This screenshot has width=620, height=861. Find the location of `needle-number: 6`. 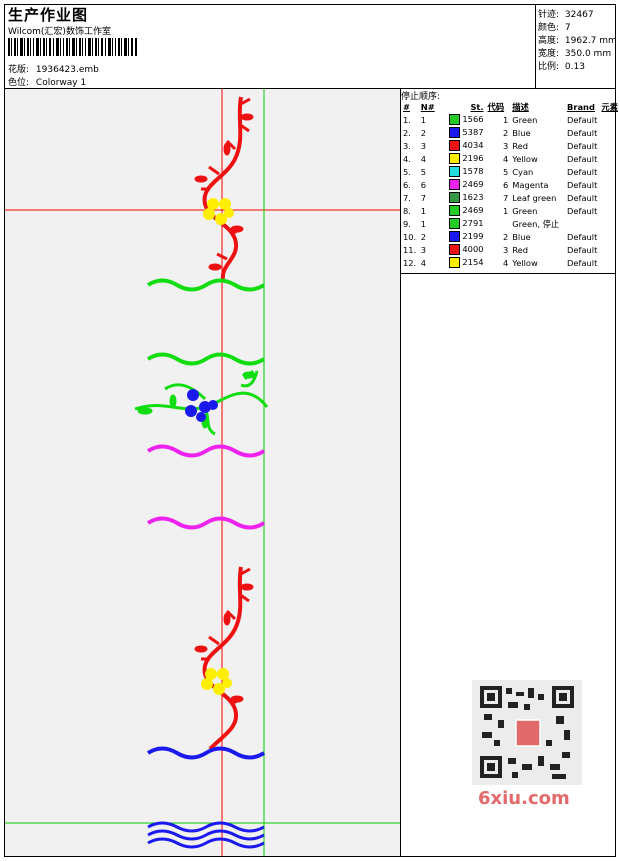

needle-number: 6 is located at coordinates (423, 184).